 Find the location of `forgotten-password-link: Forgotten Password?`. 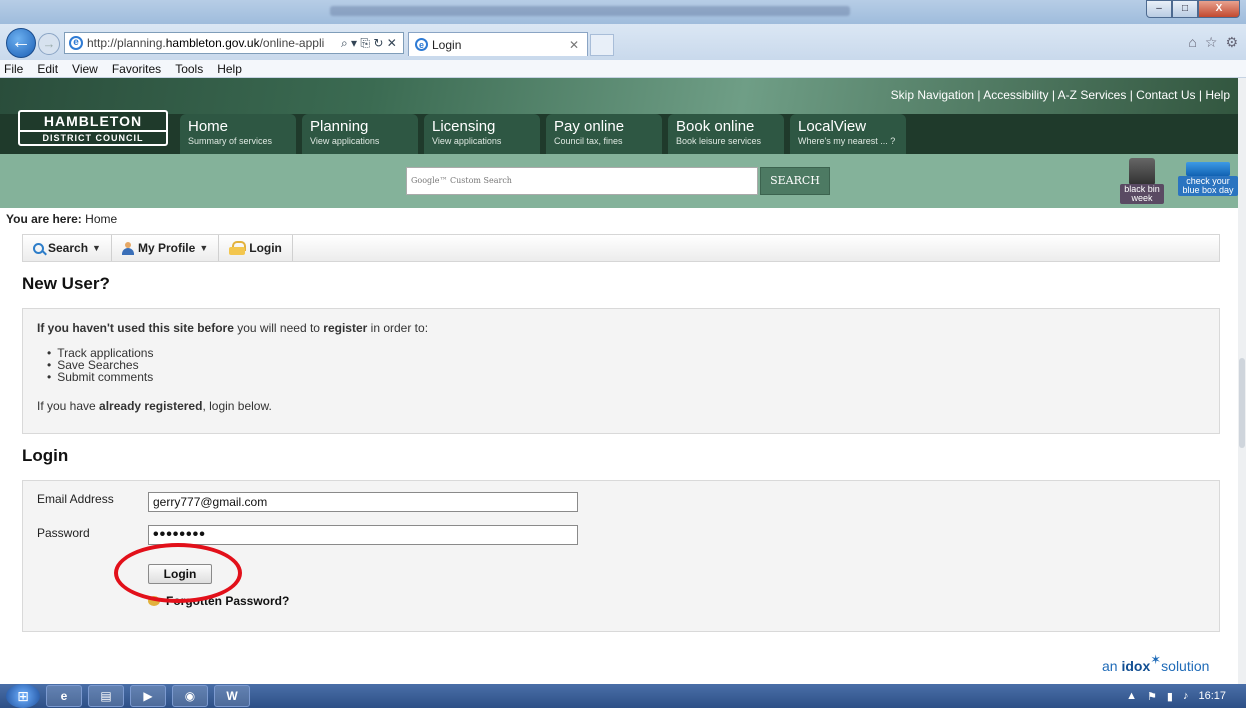

forgotten-password-link: Forgotten Password? is located at coordinates (218, 601).